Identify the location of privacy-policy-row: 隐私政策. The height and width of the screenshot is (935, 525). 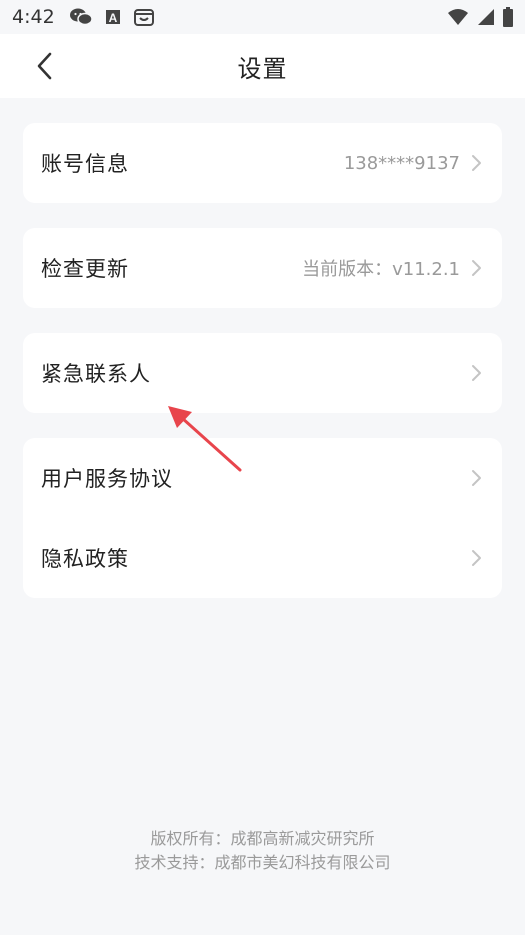
(262, 558).